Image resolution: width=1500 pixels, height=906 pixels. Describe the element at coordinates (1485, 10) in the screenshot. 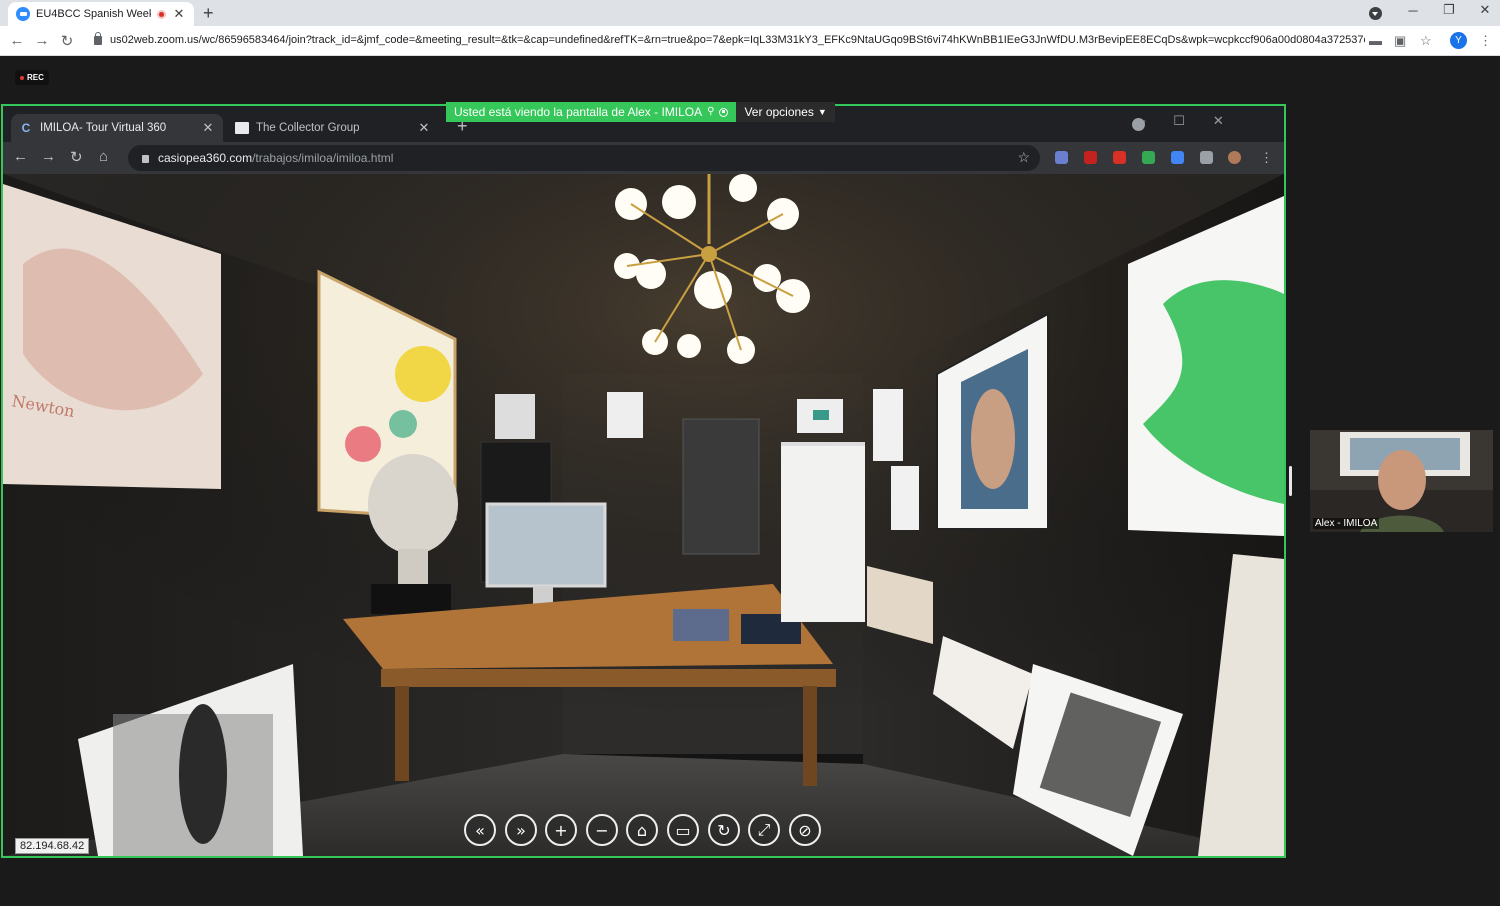

I see `close-window-icon: ✕` at that location.